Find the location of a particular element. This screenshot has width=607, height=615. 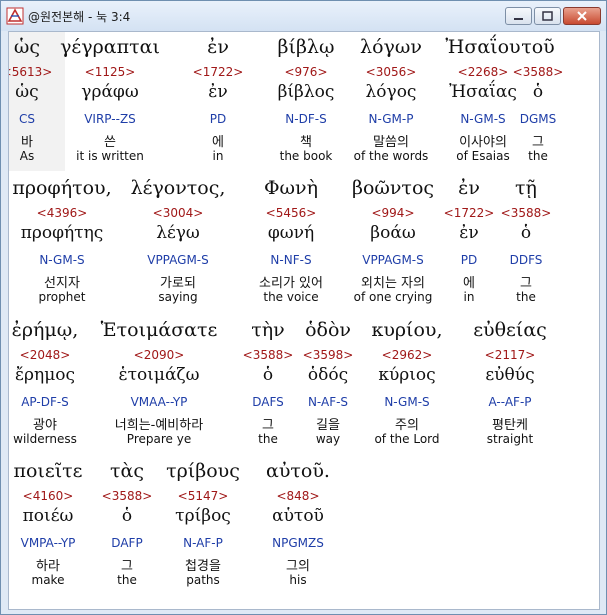

morph-code: A--AF-P is located at coordinates (510, 402).